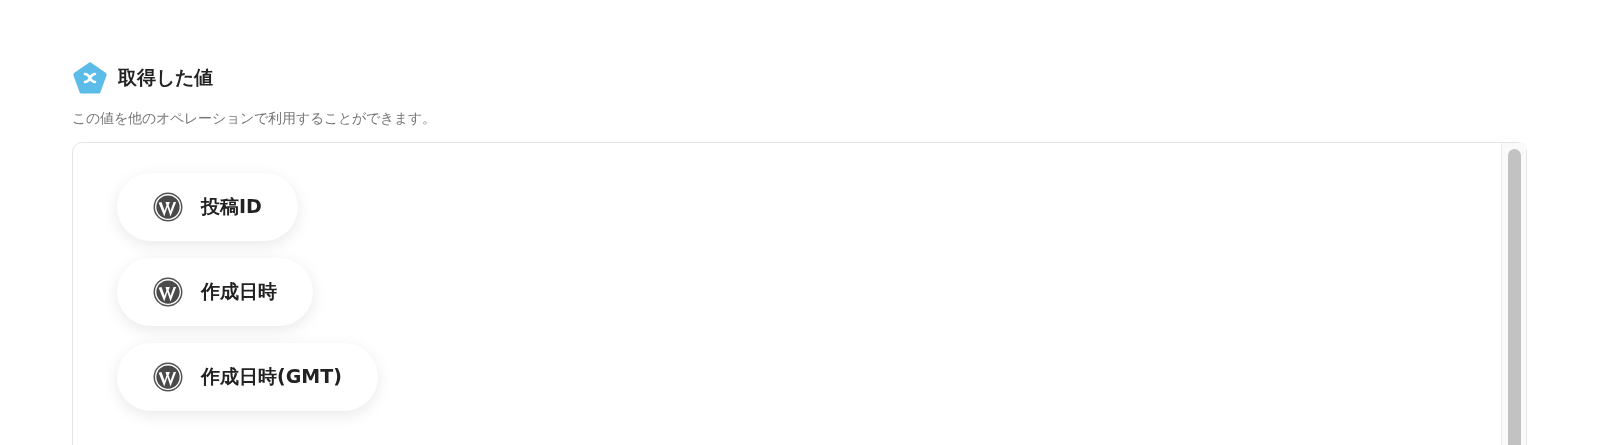  What do you see at coordinates (207, 207) in the screenshot?
I see `value-chip: 投稿ID` at bounding box center [207, 207].